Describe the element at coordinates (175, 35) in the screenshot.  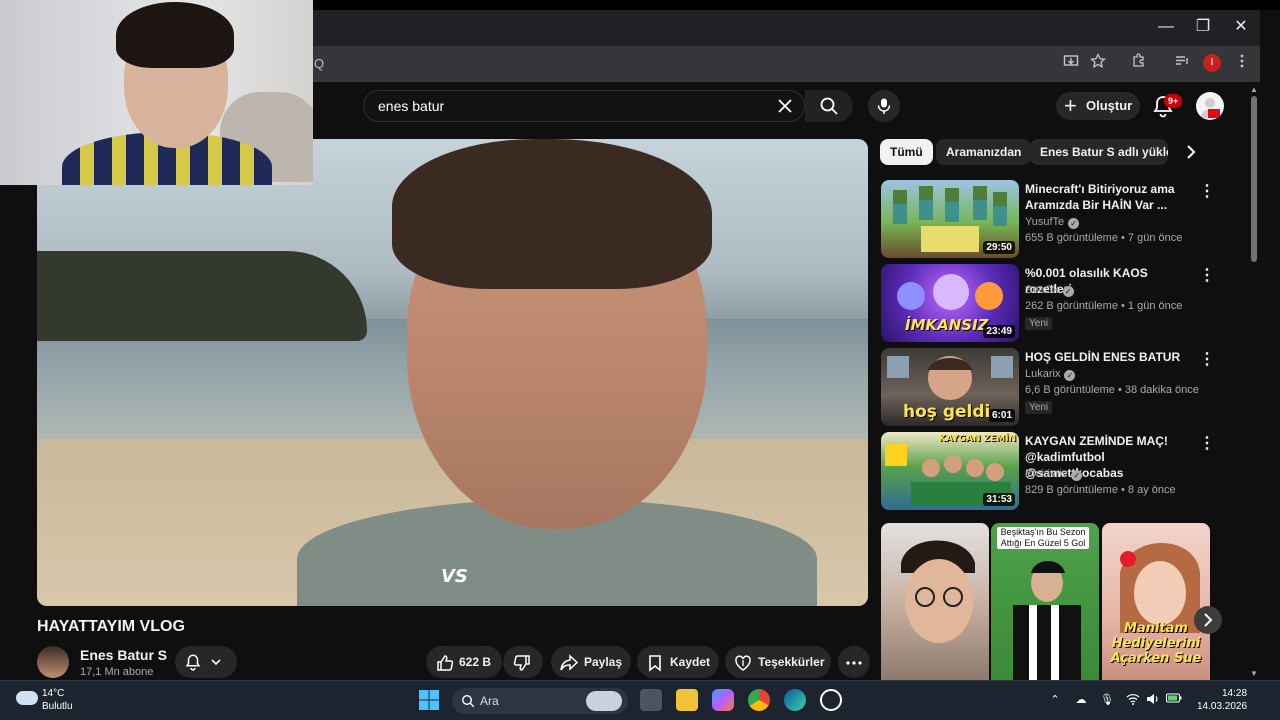
I see `webcam-person-hair` at that location.